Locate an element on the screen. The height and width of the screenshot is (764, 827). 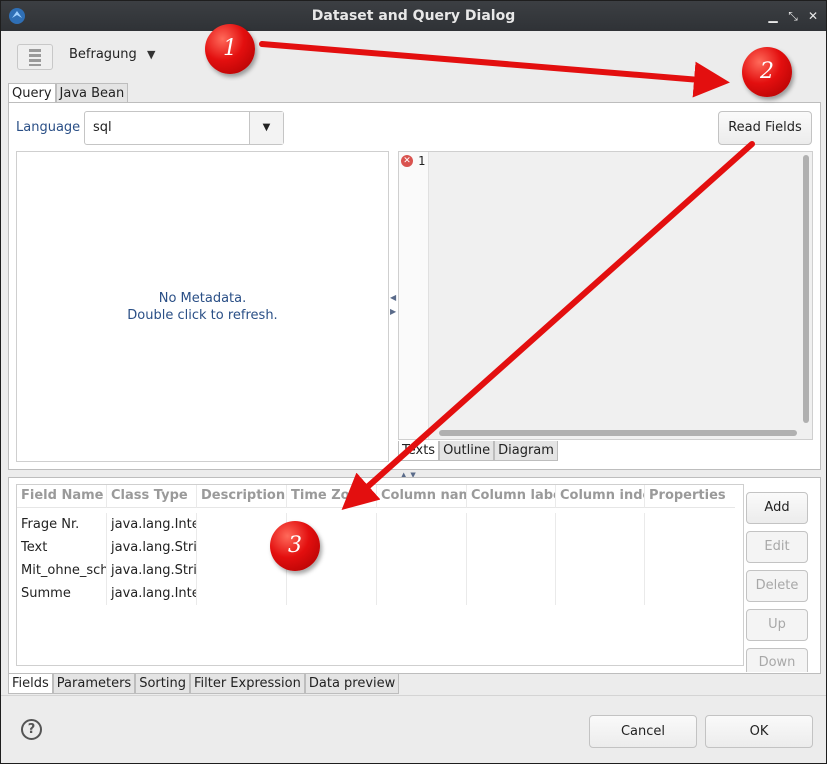
table-row: Summe java.lang.Integer is located at coordinates (376, 593).